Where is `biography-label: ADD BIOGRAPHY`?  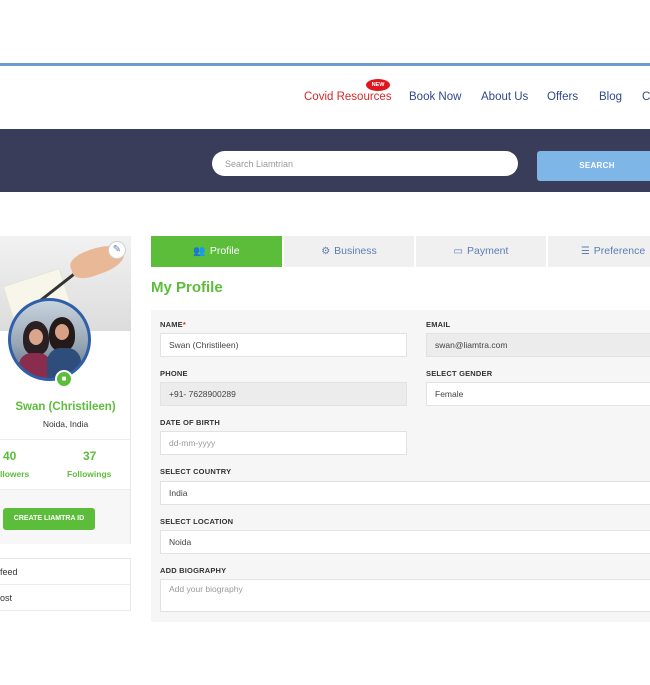
biography-label: ADD BIOGRAPHY is located at coordinates (193, 570).